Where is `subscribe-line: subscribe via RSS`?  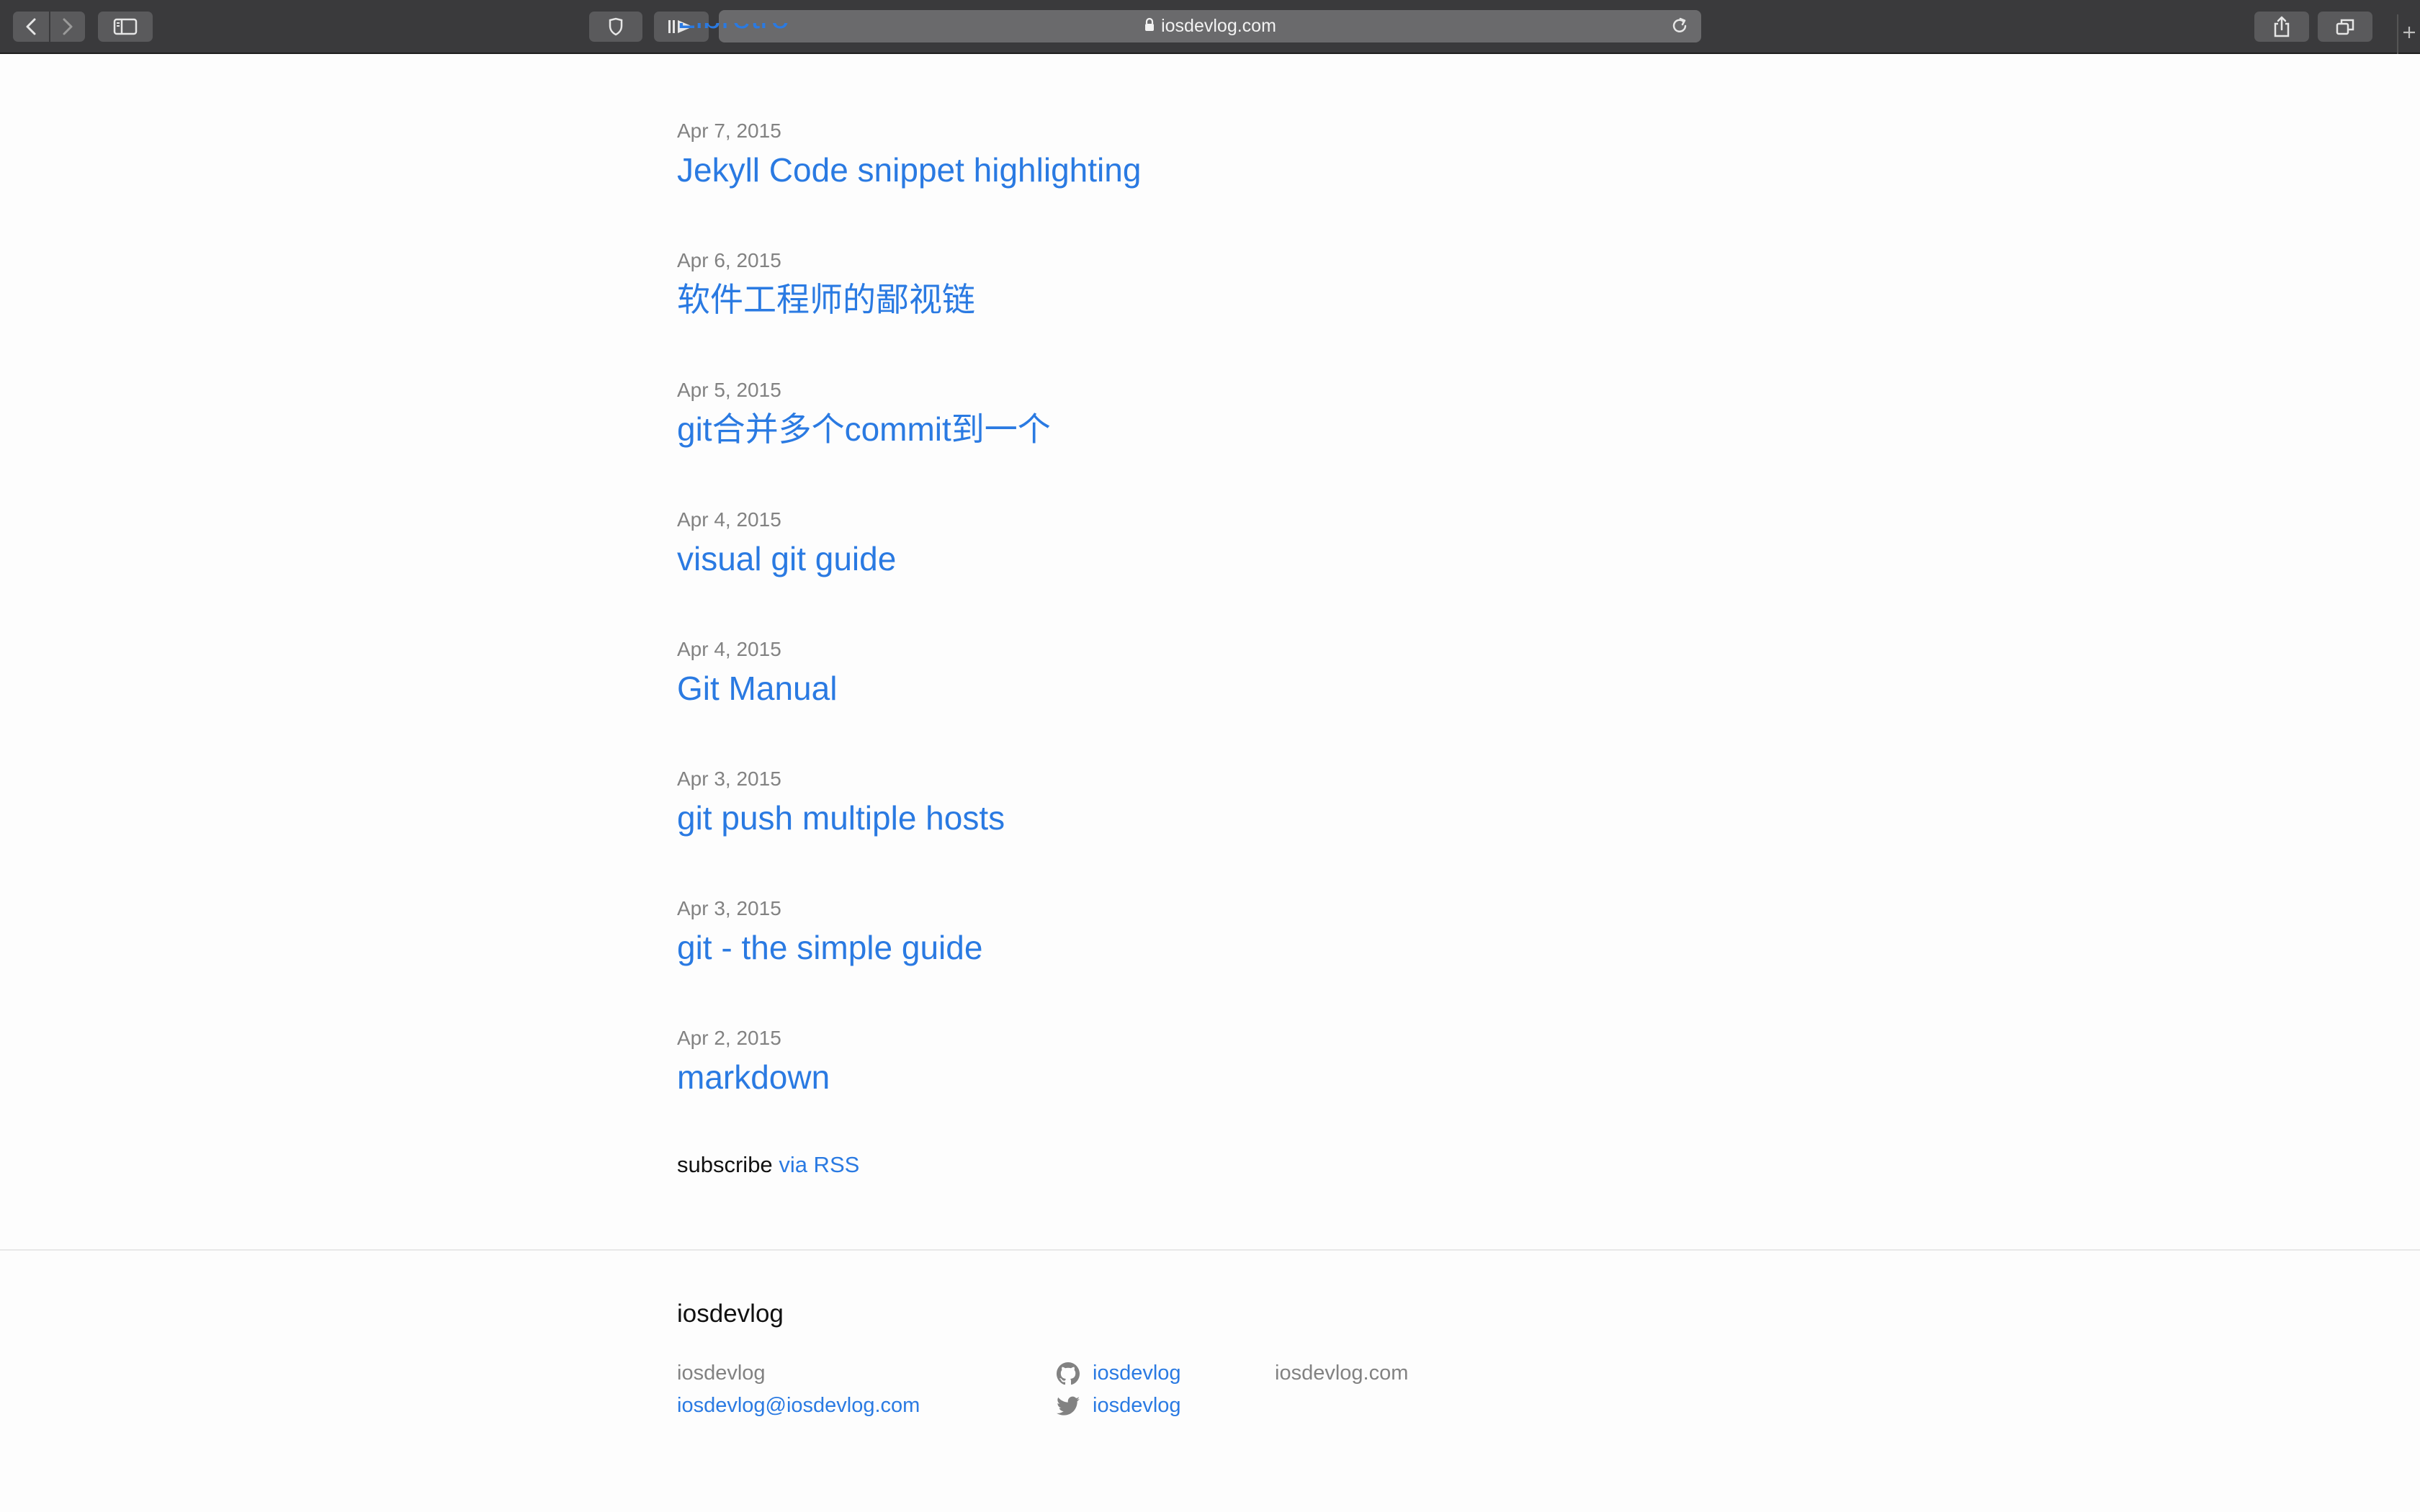 subscribe-line: subscribe via RSS is located at coordinates (768, 1165).